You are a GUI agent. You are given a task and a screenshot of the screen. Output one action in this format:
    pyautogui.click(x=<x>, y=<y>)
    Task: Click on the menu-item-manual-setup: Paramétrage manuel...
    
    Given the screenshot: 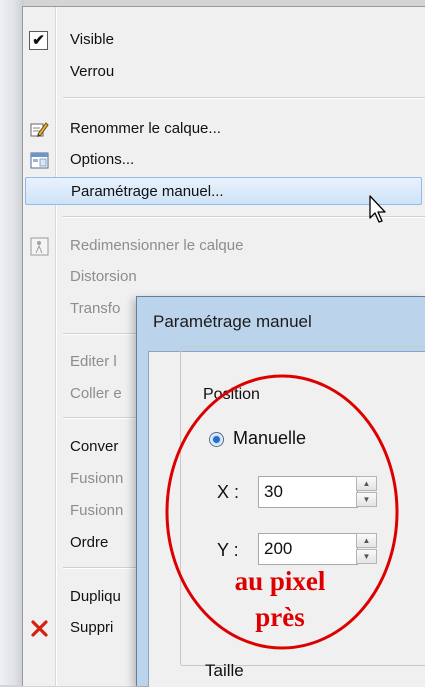 What is the action you would take?
    pyautogui.click(x=223, y=191)
    